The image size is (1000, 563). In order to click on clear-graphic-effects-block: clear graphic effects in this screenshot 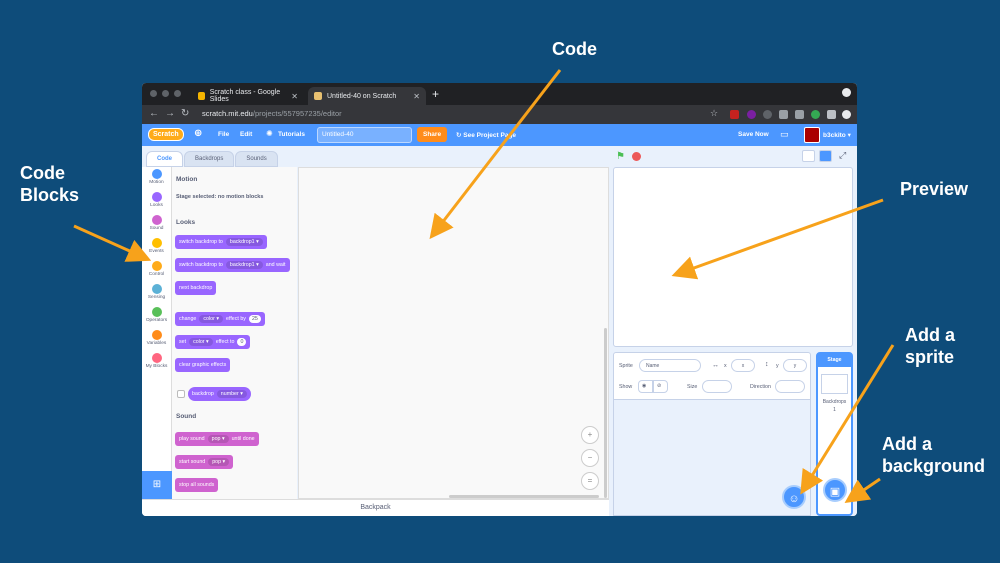, I will do `click(203, 365)`.